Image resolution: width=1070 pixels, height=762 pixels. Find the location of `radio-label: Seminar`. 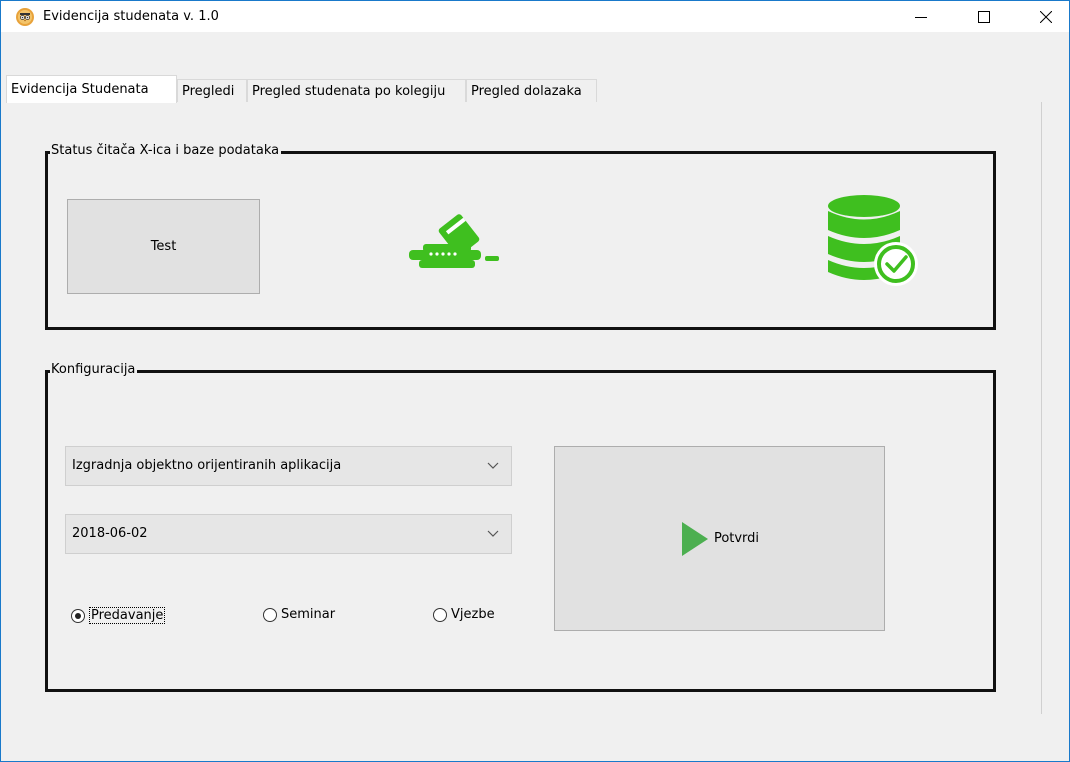

radio-label: Seminar is located at coordinates (308, 614).